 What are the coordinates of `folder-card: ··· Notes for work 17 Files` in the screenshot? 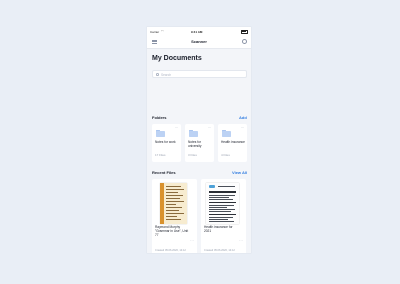 It's located at (166, 143).